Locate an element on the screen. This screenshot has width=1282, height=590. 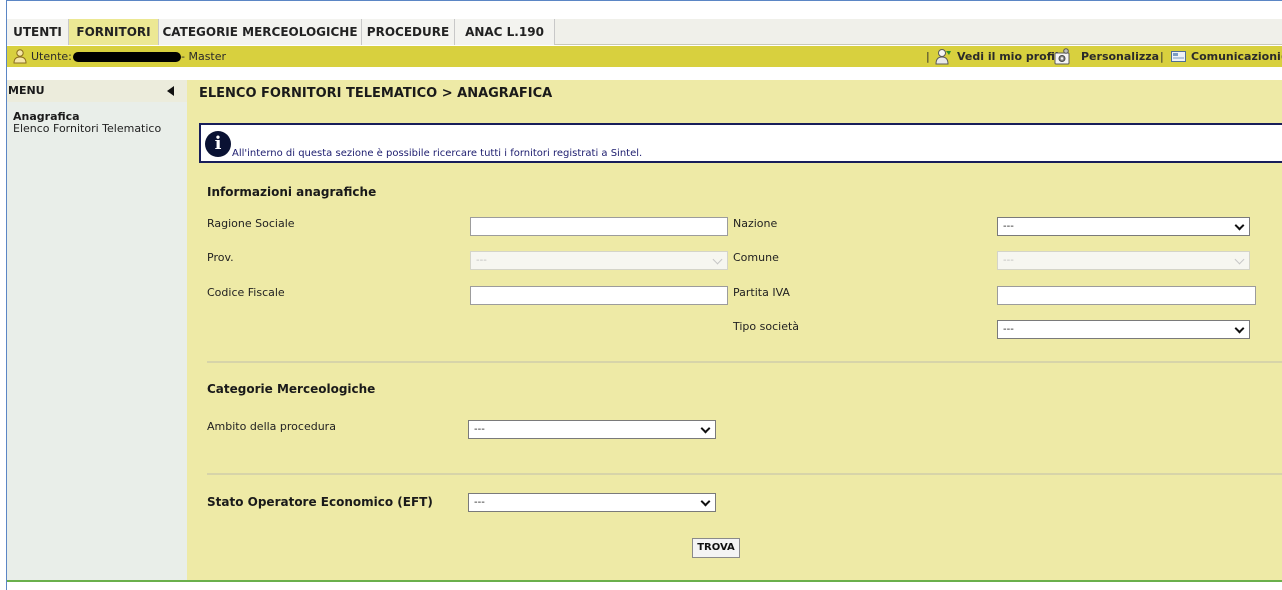
comune-value: --- is located at coordinates (1008, 260).